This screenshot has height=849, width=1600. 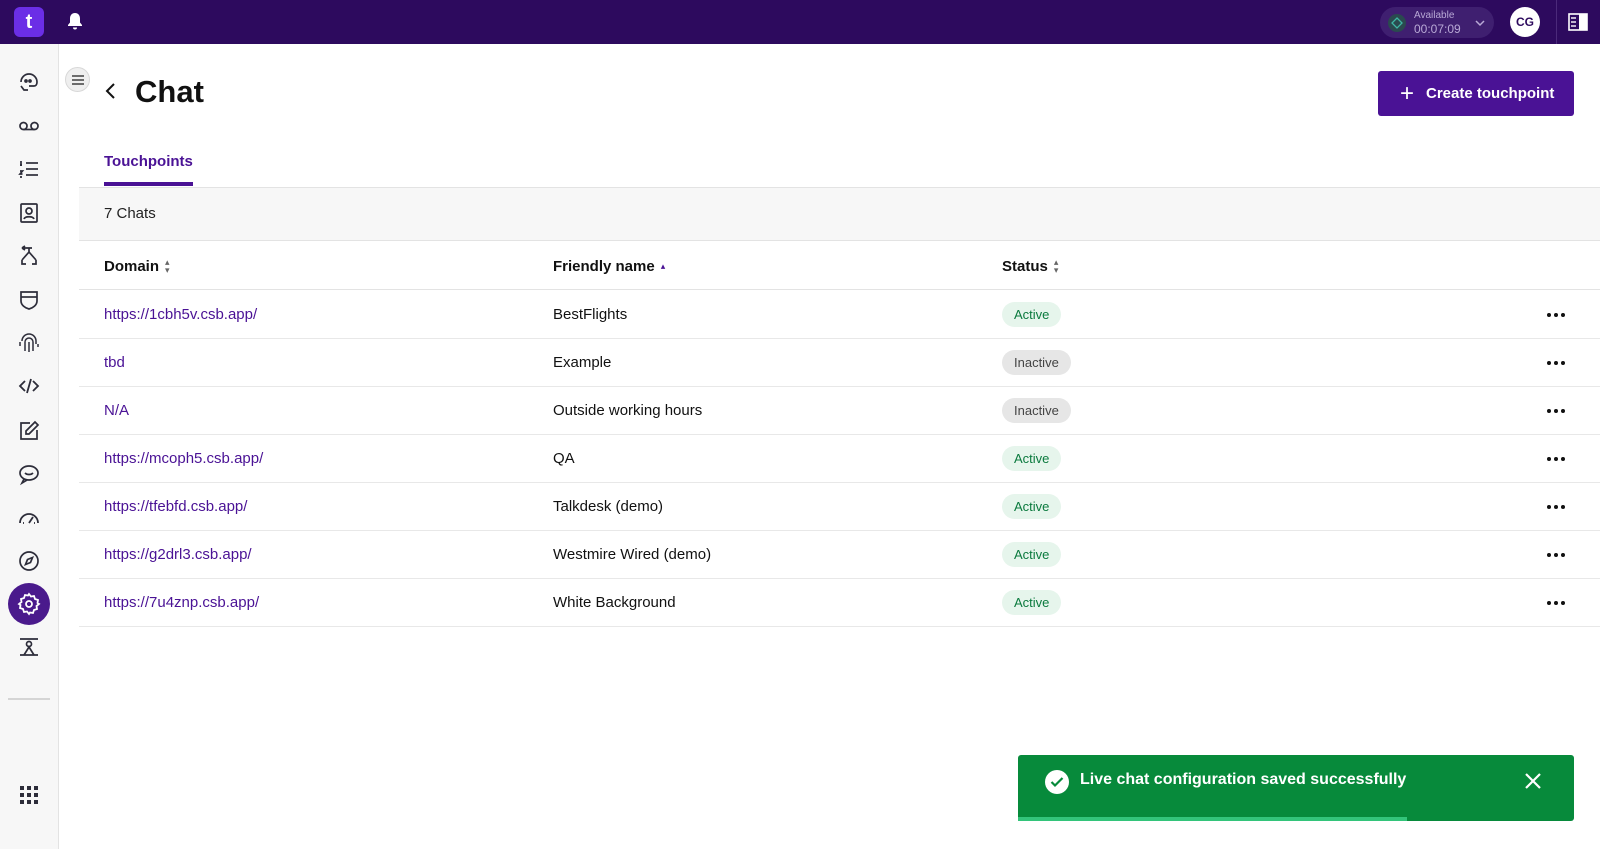 I want to click on logo-text: t, so click(x=29, y=21).